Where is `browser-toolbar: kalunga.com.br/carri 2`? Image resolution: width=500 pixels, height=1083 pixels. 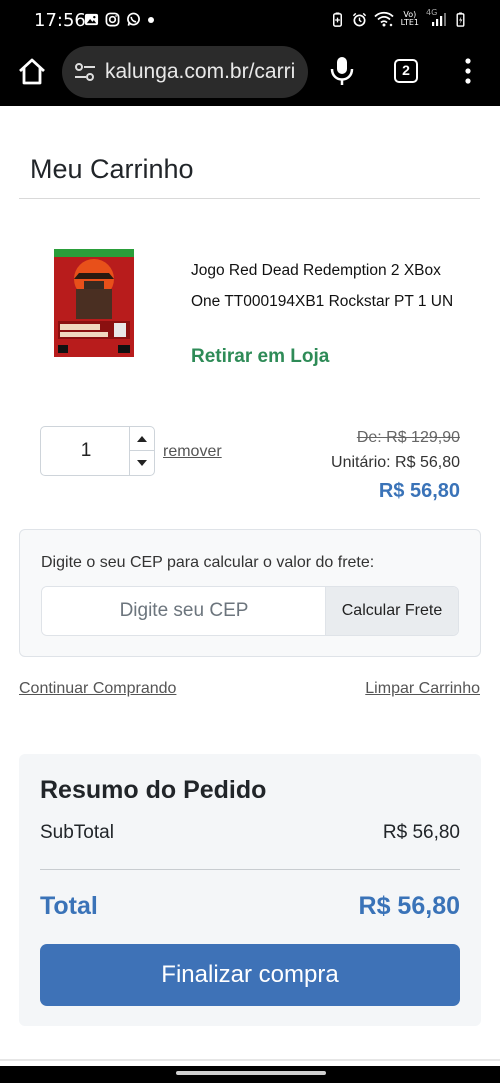 browser-toolbar: kalunga.com.br/carri 2 is located at coordinates (250, 74).